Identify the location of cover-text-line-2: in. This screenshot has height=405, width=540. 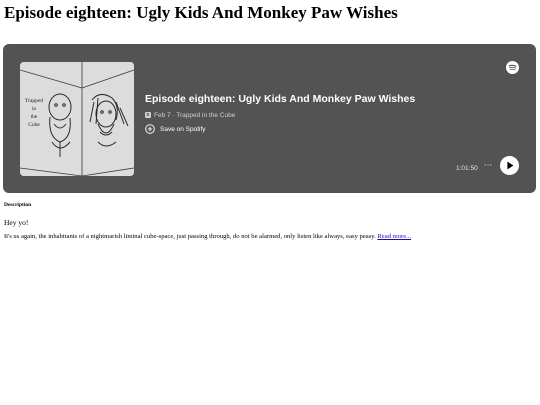
(34, 109).